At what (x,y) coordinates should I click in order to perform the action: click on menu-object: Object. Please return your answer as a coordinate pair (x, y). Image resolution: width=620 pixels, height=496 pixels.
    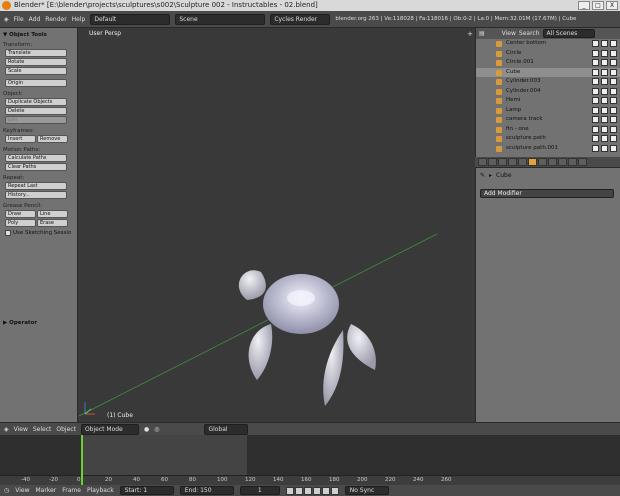
    Looking at the image, I should click on (66, 429).